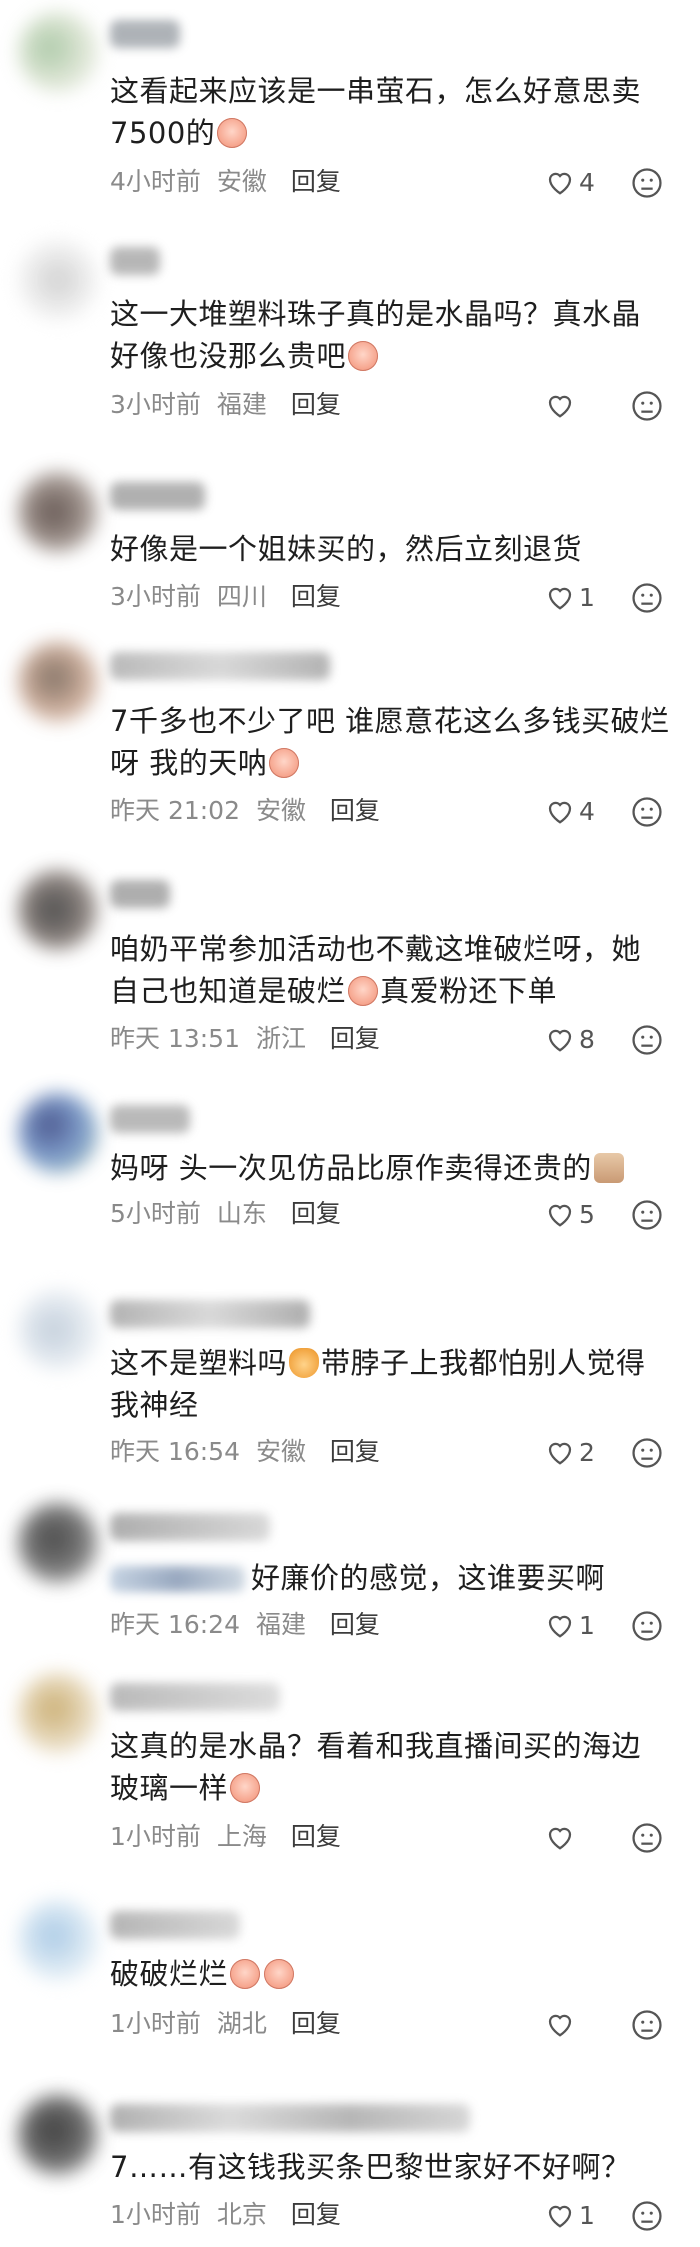 The image size is (700, 2247). I want to click on comment-text: 破破烂烂, so click(390, 1974).